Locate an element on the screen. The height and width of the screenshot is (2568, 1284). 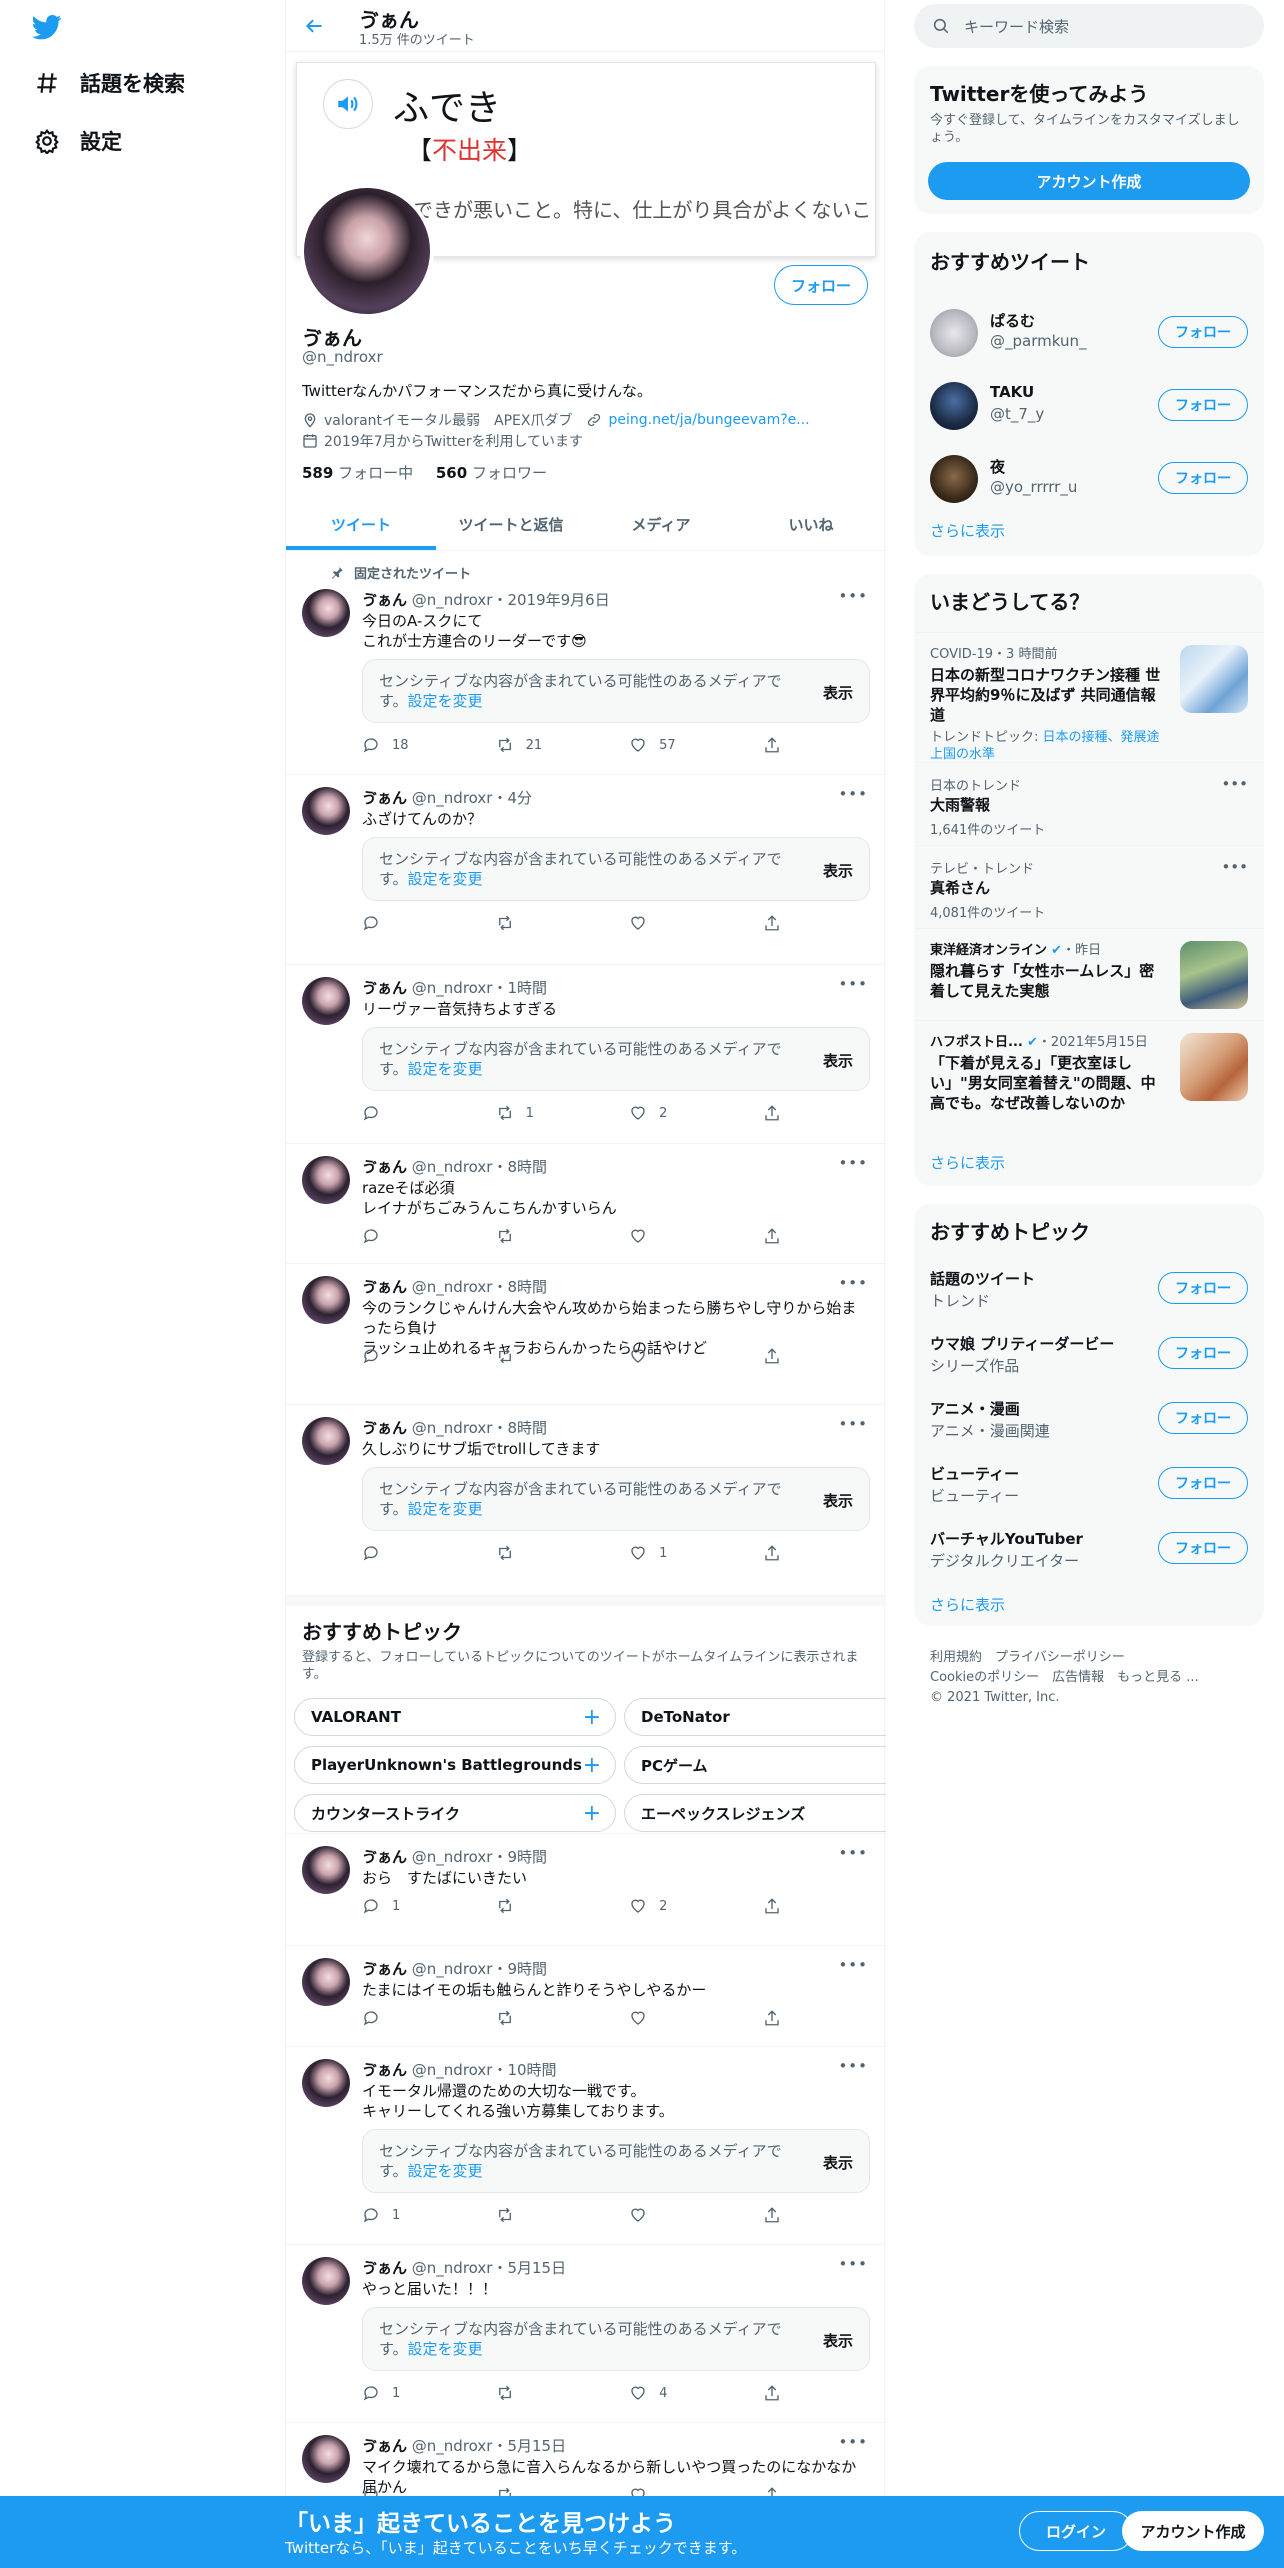
like-button: 4 is located at coordinates (696, 2393).